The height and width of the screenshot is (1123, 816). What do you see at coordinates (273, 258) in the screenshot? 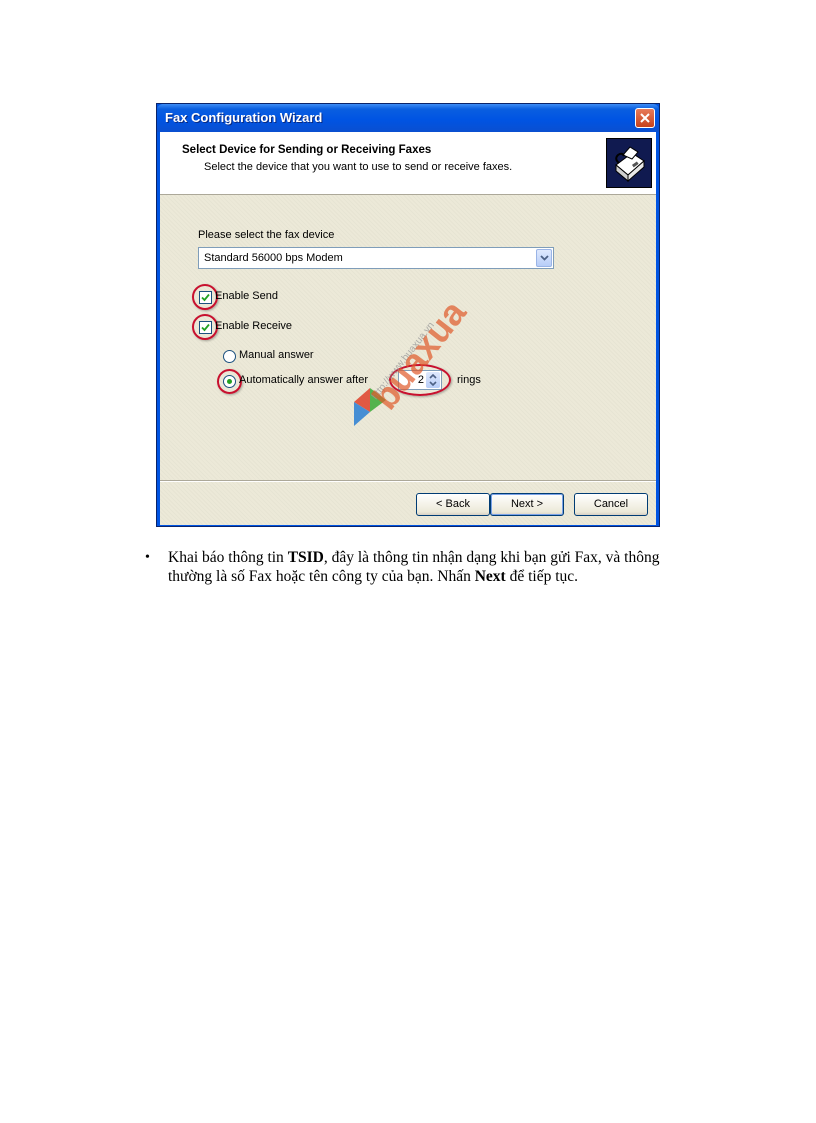
I see `fax-device-value: Standard 56000 bps Modem` at bounding box center [273, 258].